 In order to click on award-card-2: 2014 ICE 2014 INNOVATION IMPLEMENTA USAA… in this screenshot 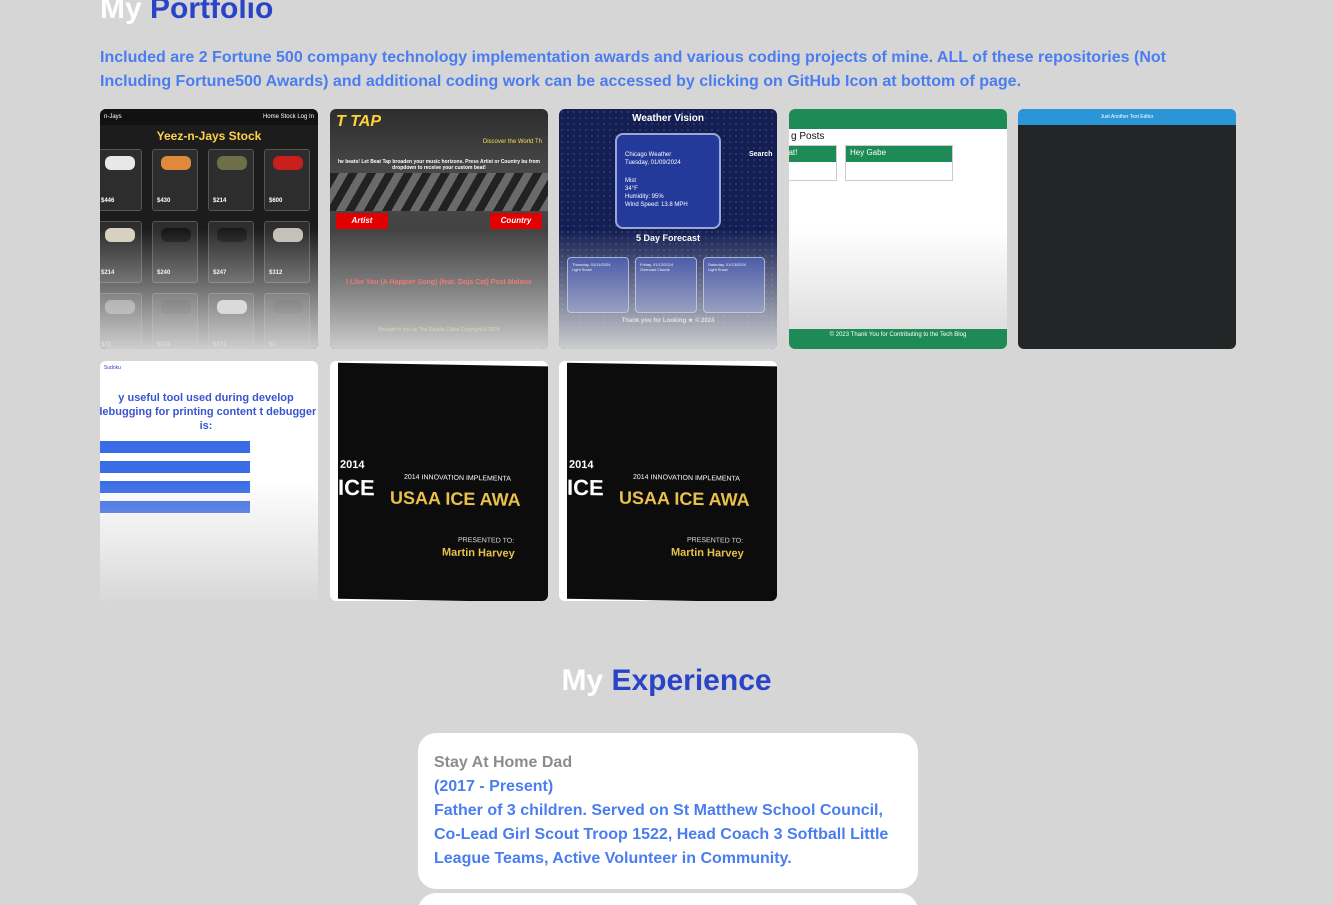, I will do `click(668, 481)`.